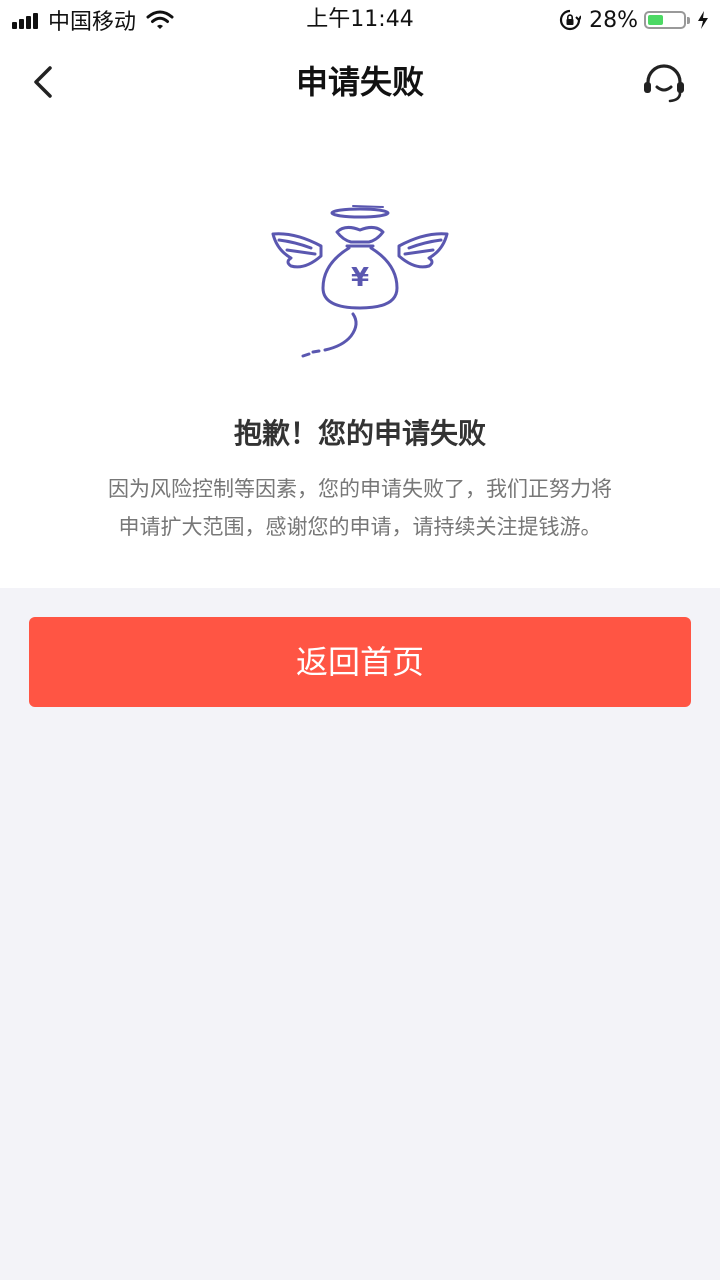 This screenshot has width=720, height=1280. I want to click on yen-symbol: ¥, so click(360, 278).